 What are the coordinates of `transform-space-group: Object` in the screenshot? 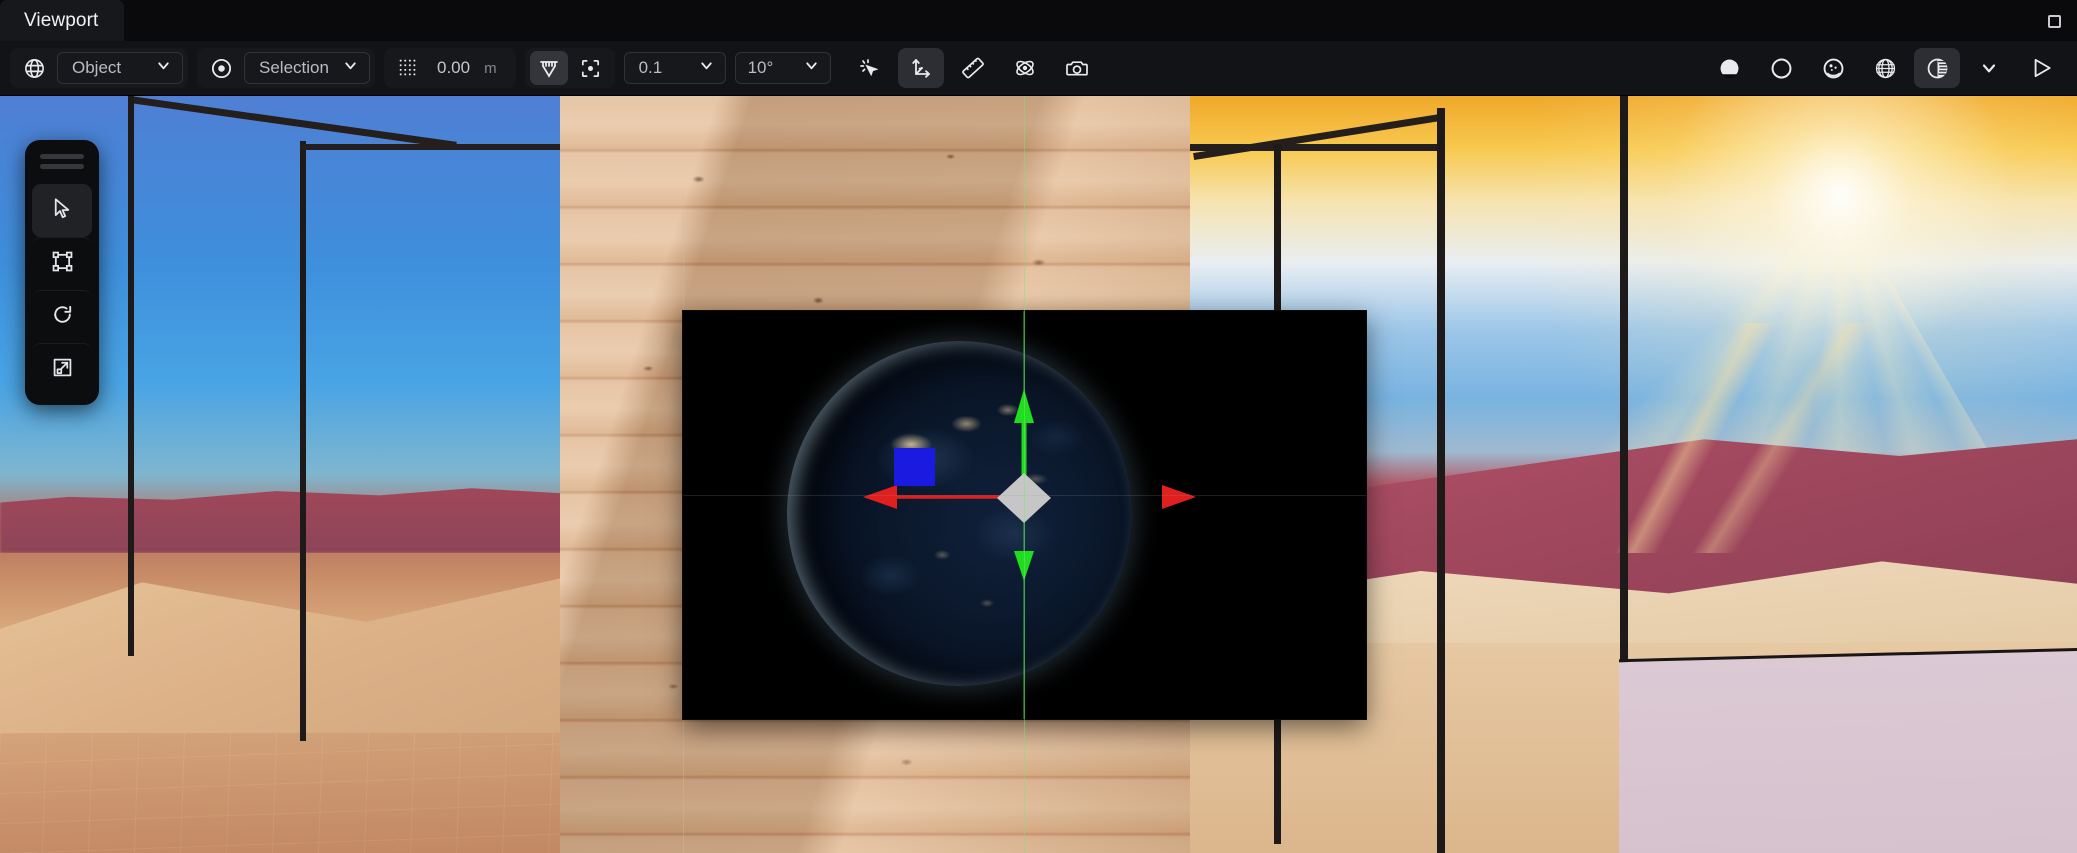 It's located at (99, 68).